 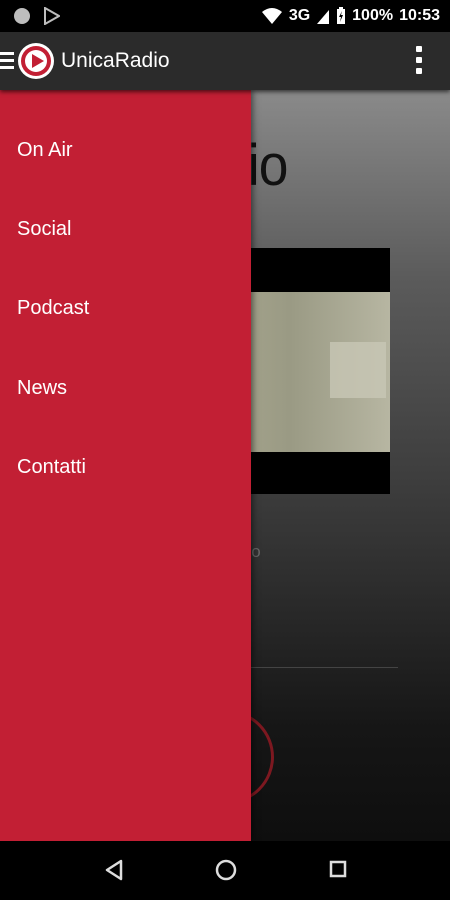 I want to click on menu-icon, so click(x=7, y=61).